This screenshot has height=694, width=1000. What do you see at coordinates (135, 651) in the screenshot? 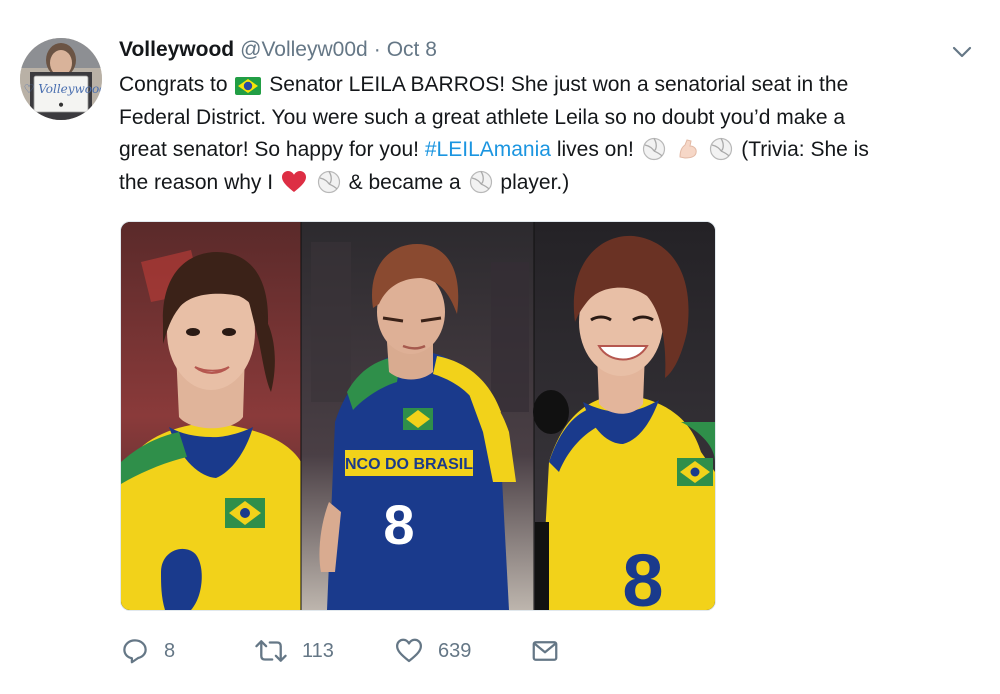
I see `reply-icon` at bounding box center [135, 651].